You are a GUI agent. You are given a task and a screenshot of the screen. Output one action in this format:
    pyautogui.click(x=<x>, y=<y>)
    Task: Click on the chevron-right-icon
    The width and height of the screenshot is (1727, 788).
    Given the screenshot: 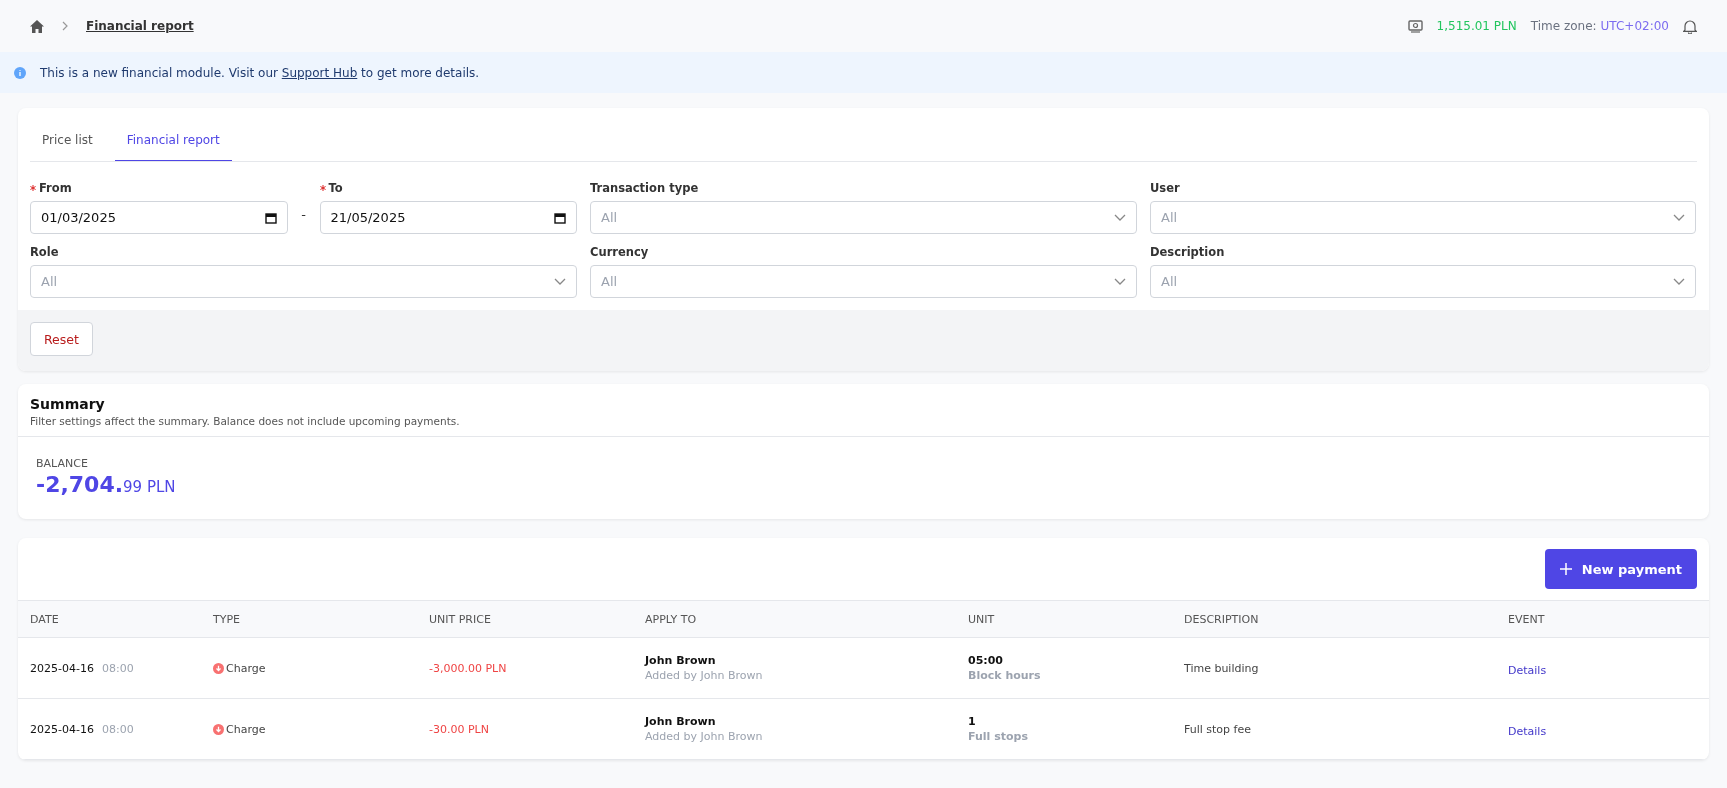 What is the action you would take?
    pyautogui.click(x=65, y=26)
    